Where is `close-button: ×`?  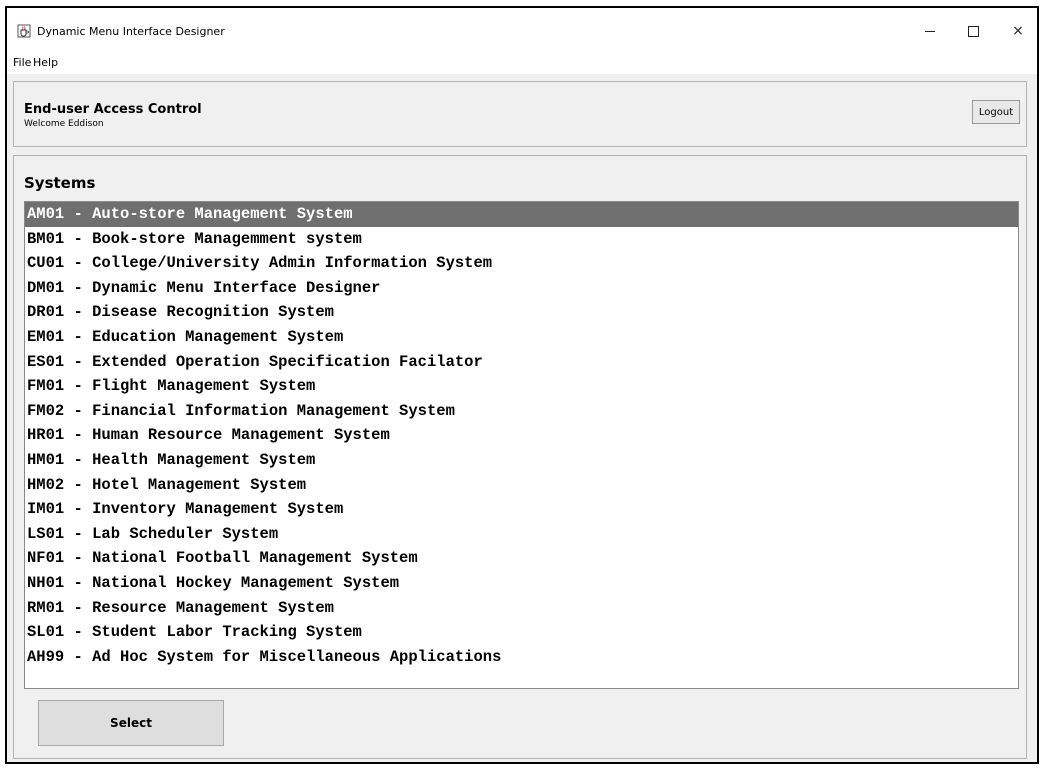 close-button: × is located at coordinates (1018, 31).